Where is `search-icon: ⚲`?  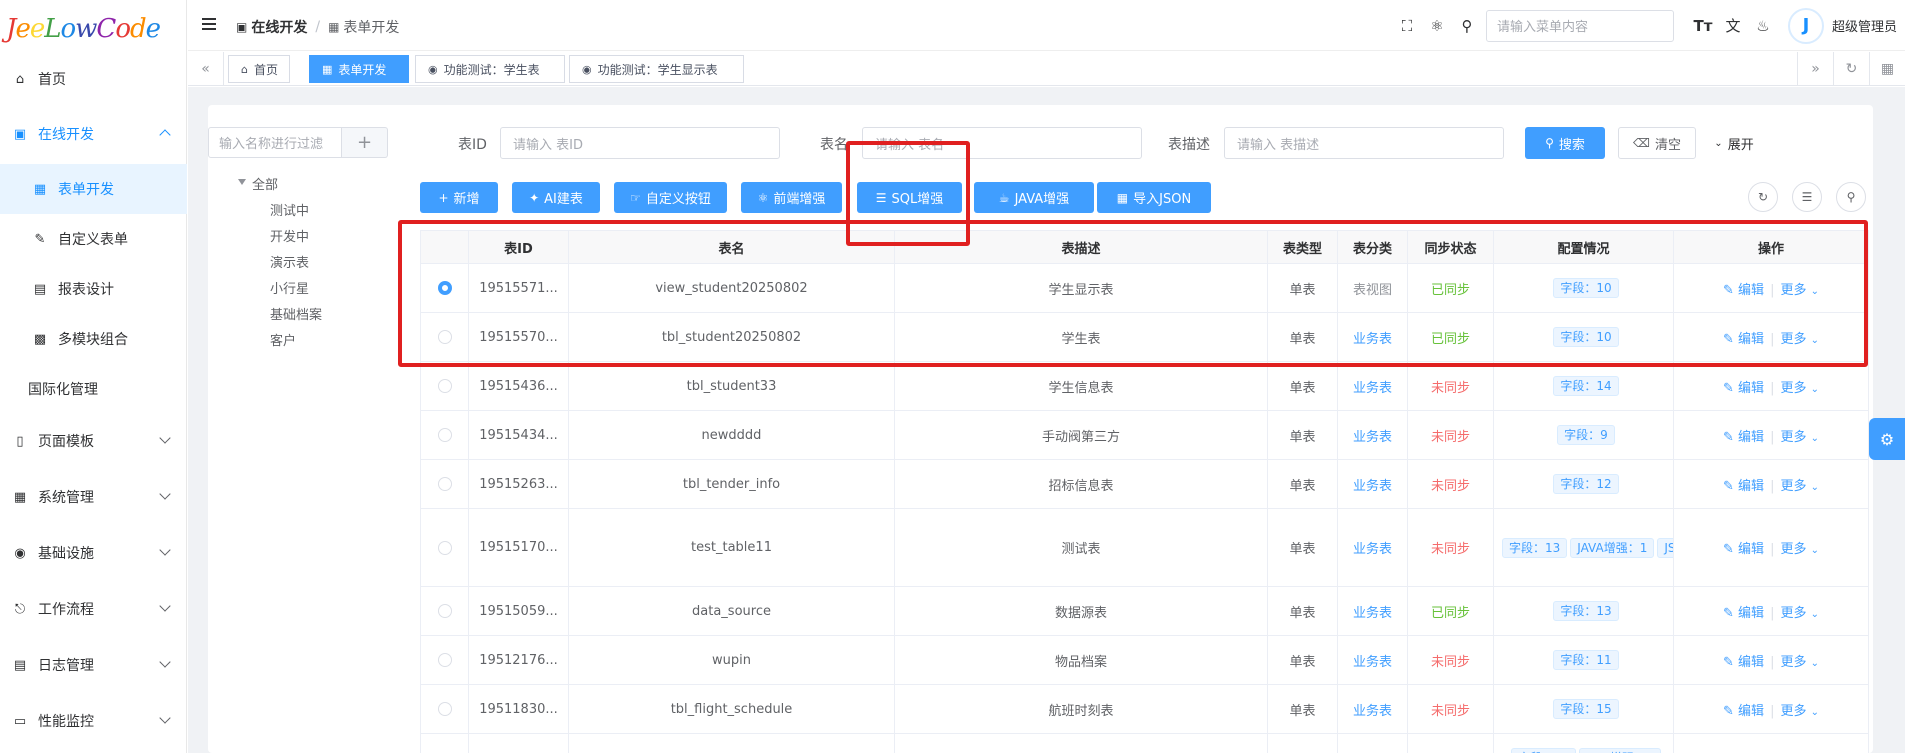
search-icon: ⚲ is located at coordinates (1467, 26).